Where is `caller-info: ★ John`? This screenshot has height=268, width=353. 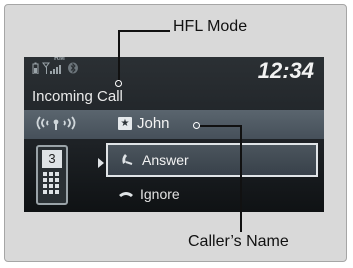 caller-info: ★ John is located at coordinates (144, 123).